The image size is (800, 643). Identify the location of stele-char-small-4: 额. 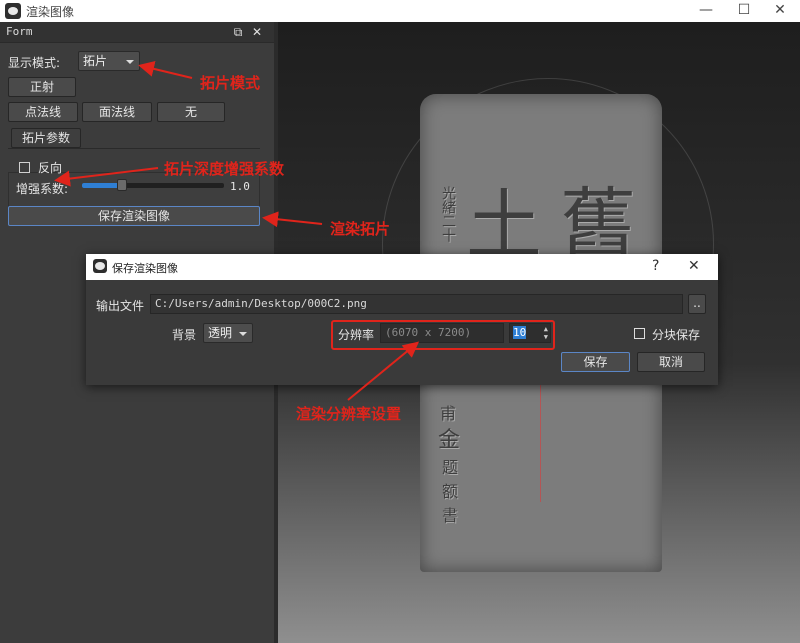
(450, 491).